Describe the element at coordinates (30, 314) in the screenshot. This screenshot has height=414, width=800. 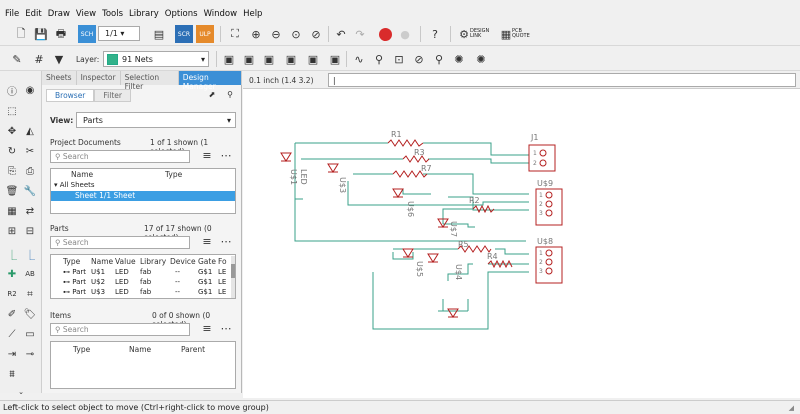
I see `attribute-icon: 🏷` at that location.